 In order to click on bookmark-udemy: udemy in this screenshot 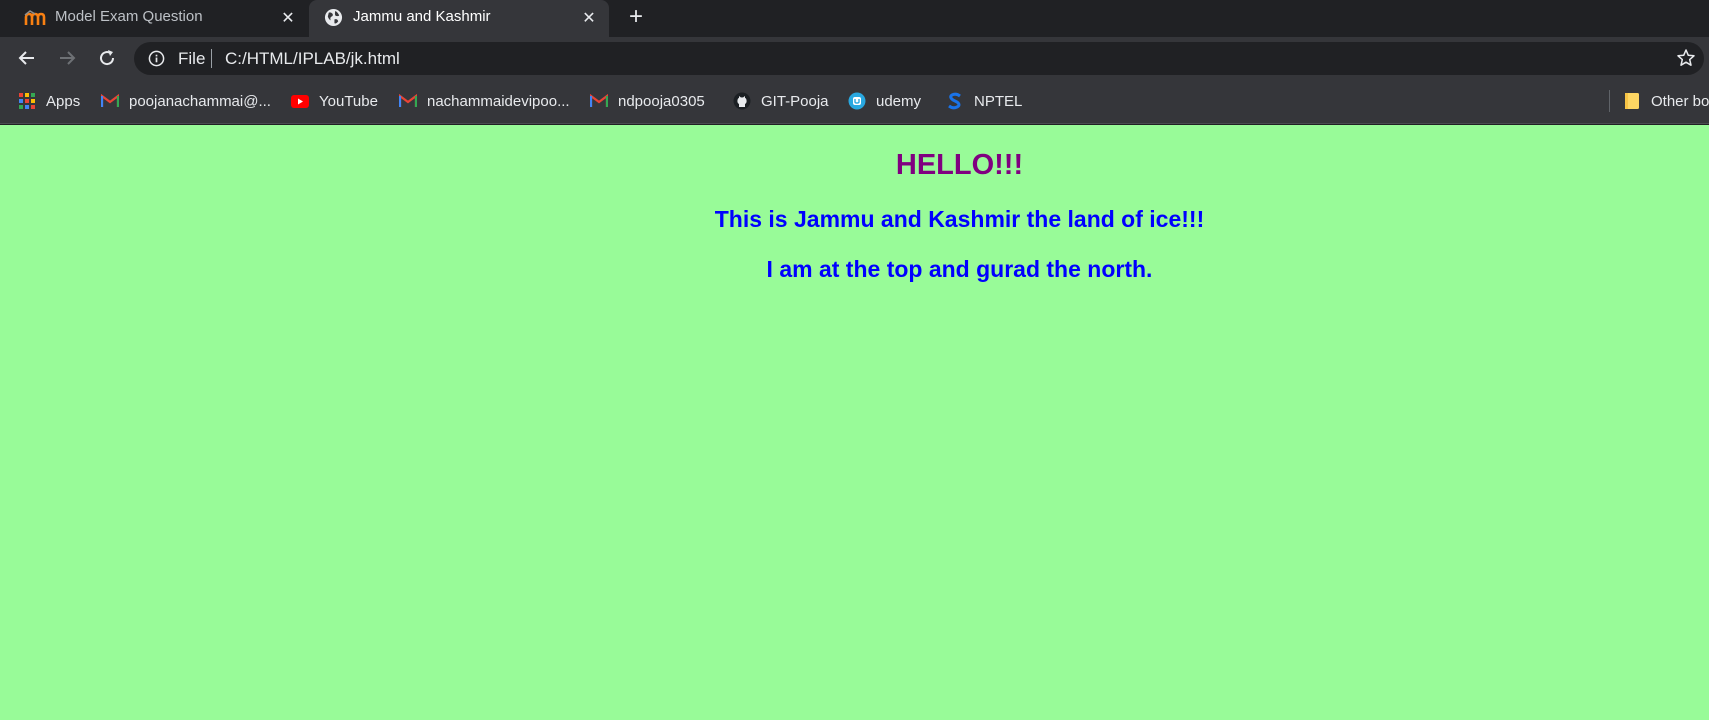, I will do `click(884, 101)`.